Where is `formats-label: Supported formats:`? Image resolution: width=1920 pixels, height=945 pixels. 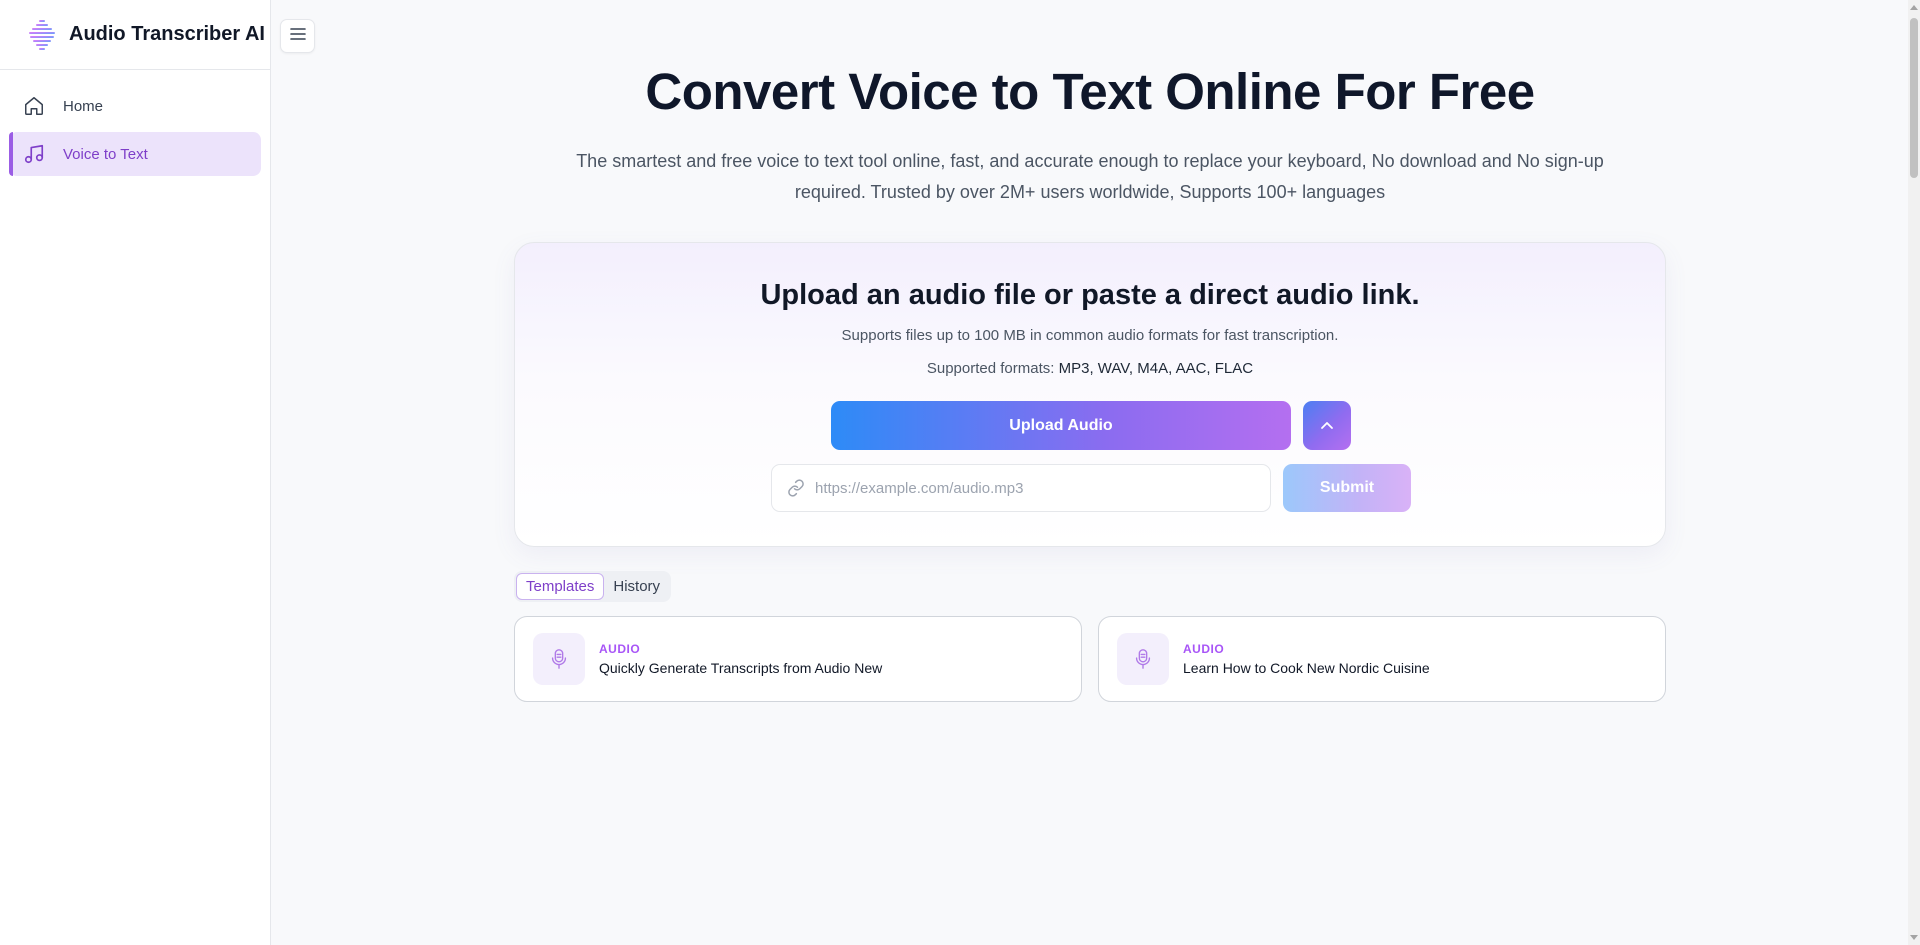
formats-label: Supported formats: is located at coordinates (990, 368).